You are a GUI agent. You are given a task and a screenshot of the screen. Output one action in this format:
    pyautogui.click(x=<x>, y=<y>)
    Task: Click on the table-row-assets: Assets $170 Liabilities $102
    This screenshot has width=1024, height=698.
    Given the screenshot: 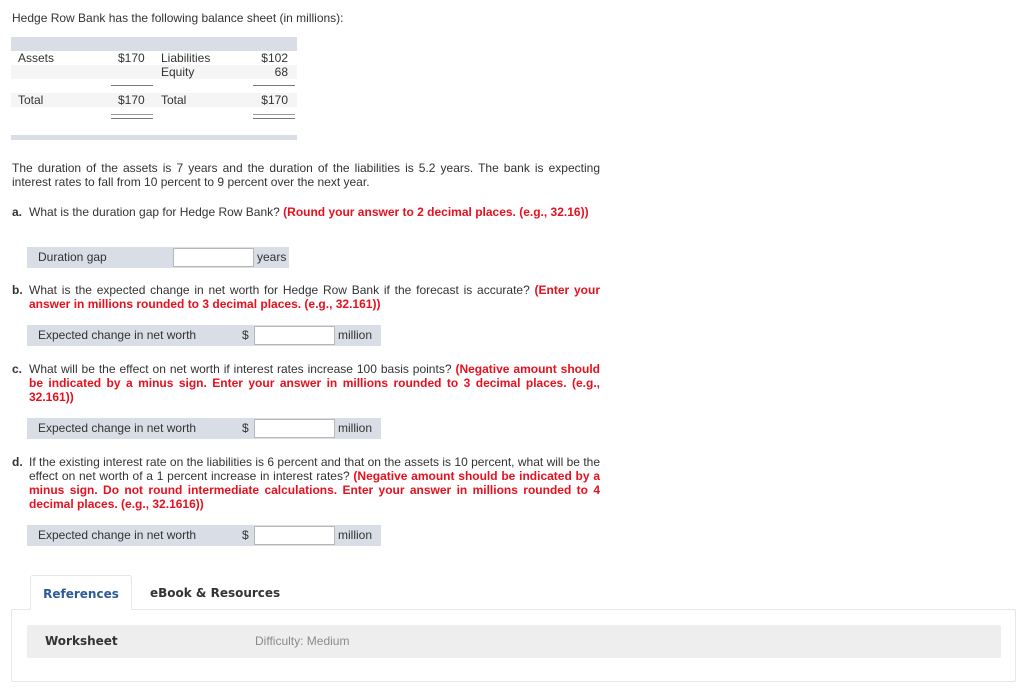 What is the action you would take?
    pyautogui.click(x=154, y=58)
    